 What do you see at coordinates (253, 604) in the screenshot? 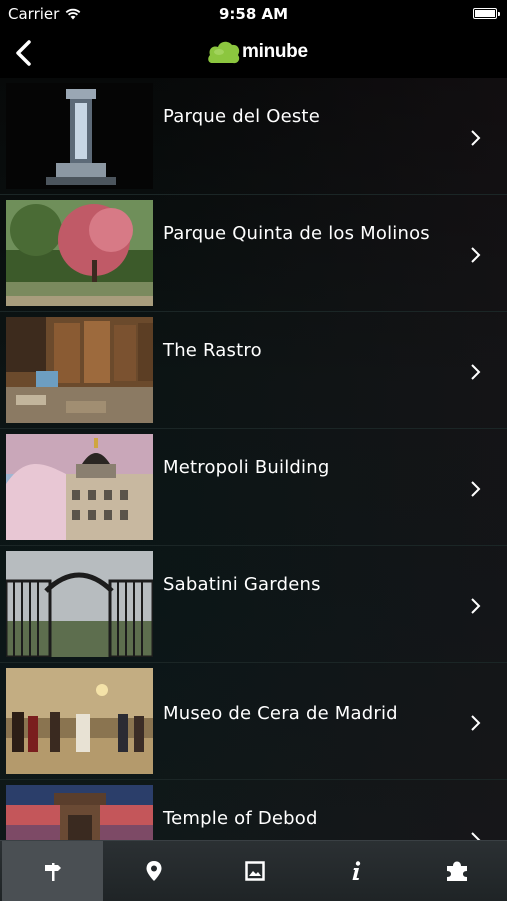
I see `list-item: Sabatini Gardens` at bounding box center [253, 604].